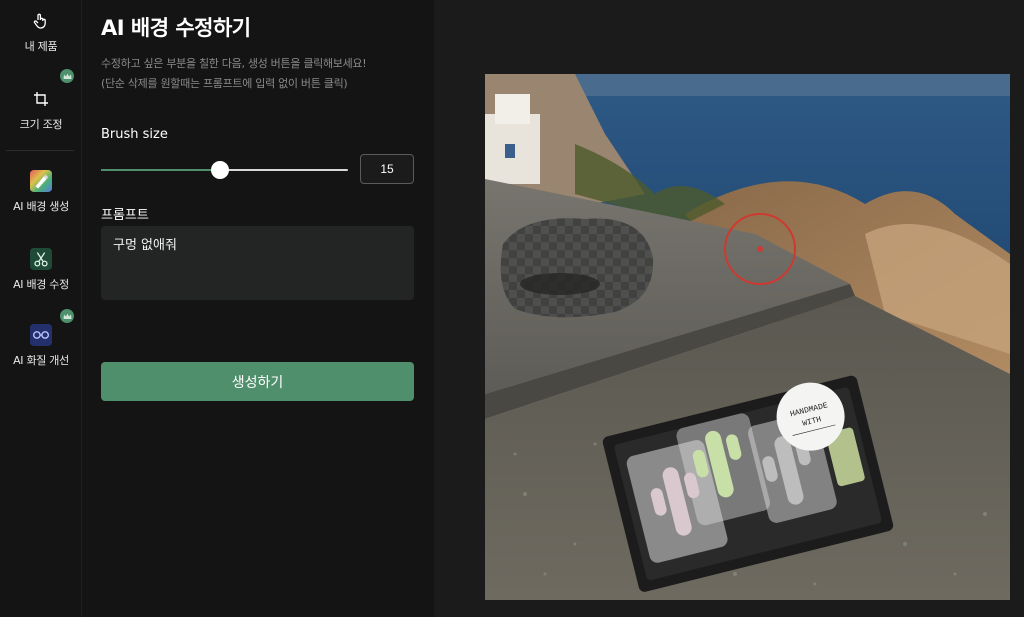 The image size is (1024, 617). I want to click on sidebar-item-my-products: 내 제품, so click(41, 32).